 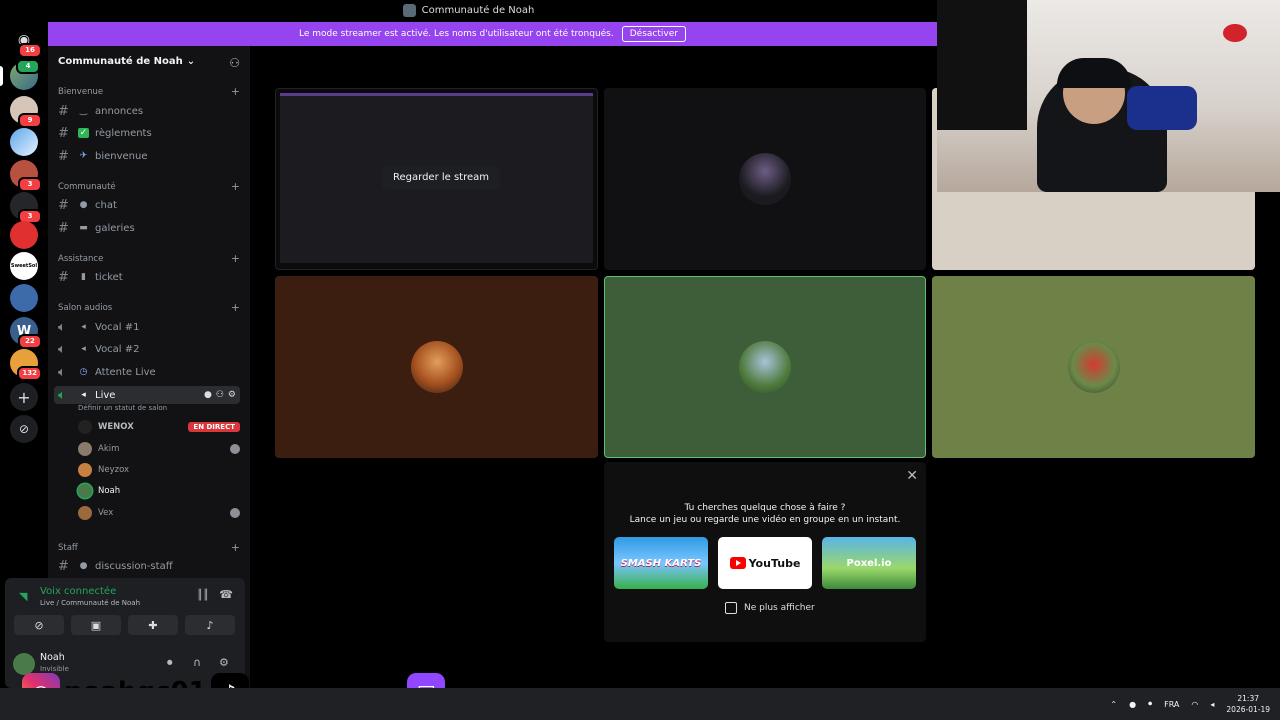 I want to click on server-icon: W 22, so click(x=26, y=333).